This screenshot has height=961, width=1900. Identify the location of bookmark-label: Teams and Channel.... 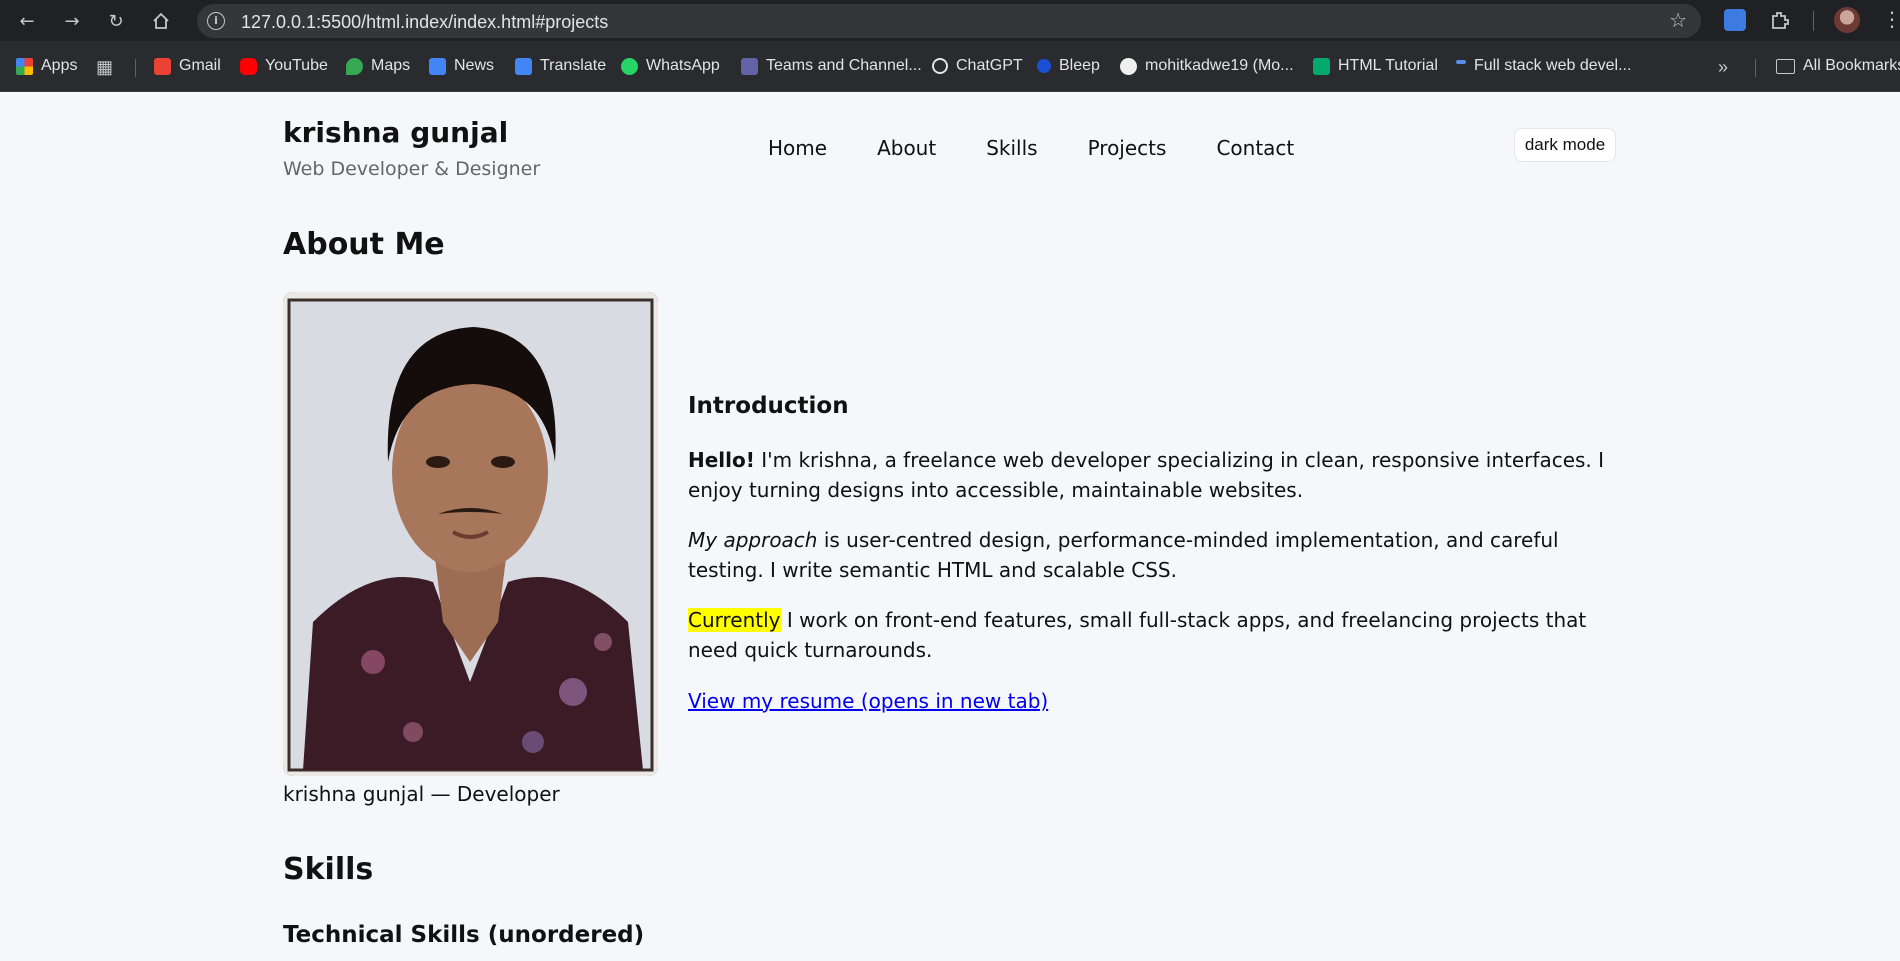
(844, 65).